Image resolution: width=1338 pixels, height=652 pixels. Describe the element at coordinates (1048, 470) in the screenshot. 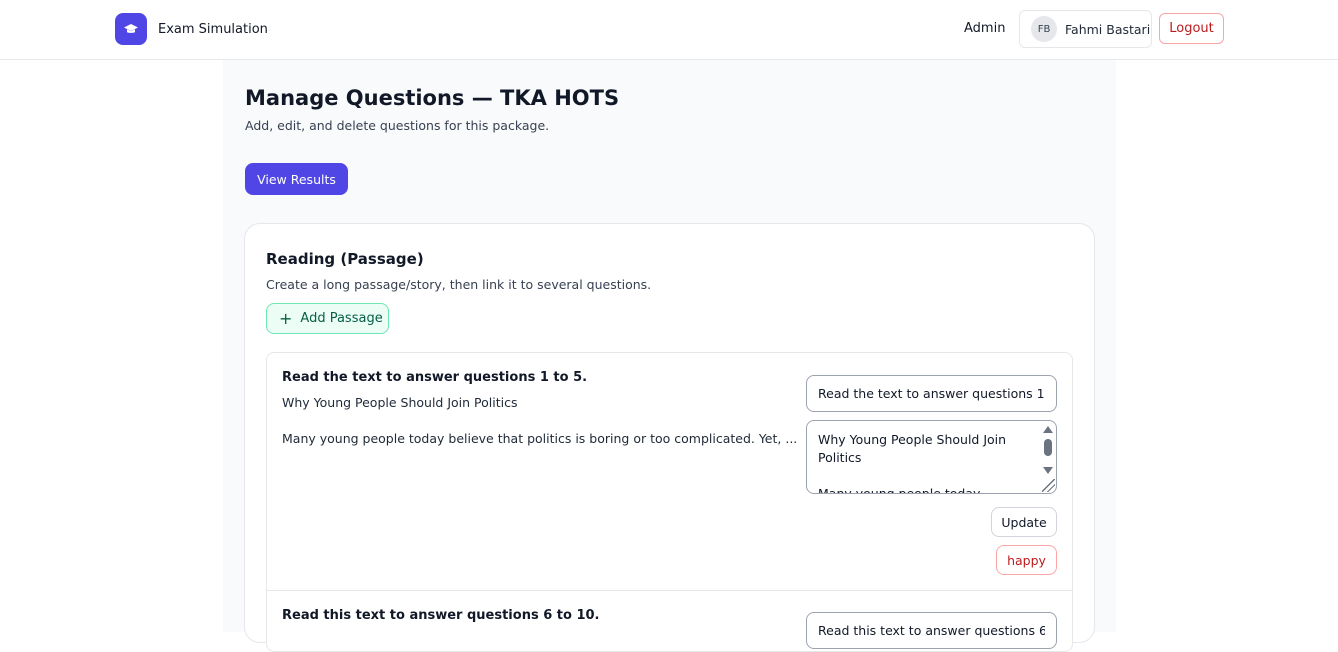

I see `scroll-down-icon` at that location.